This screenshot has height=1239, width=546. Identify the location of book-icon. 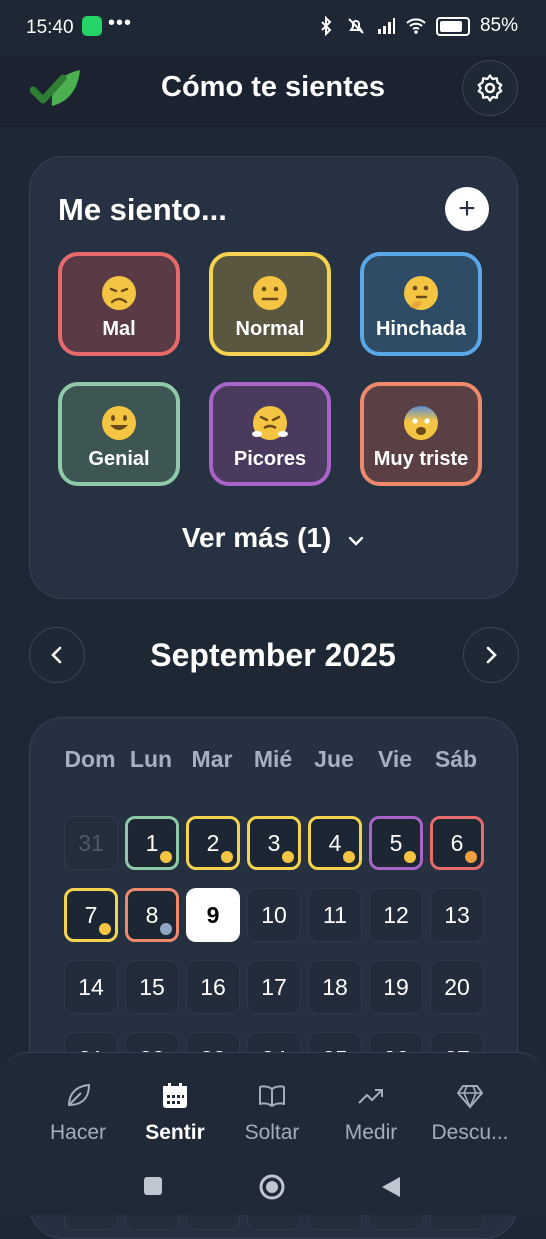
(272, 1096).